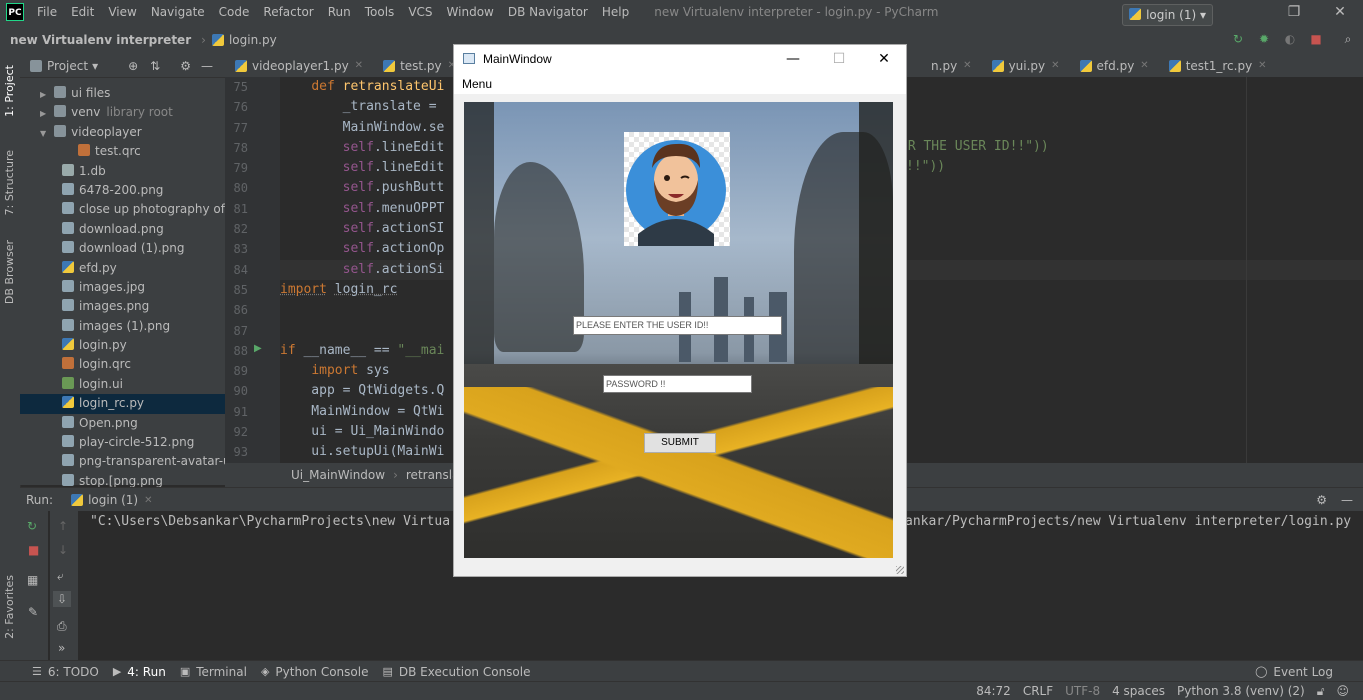 Image resolution: width=1363 pixels, height=700 pixels. What do you see at coordinates (1348, 39) in the screenshot?
I see `search-icon: ⌕` at bounding box center [1348, 39].